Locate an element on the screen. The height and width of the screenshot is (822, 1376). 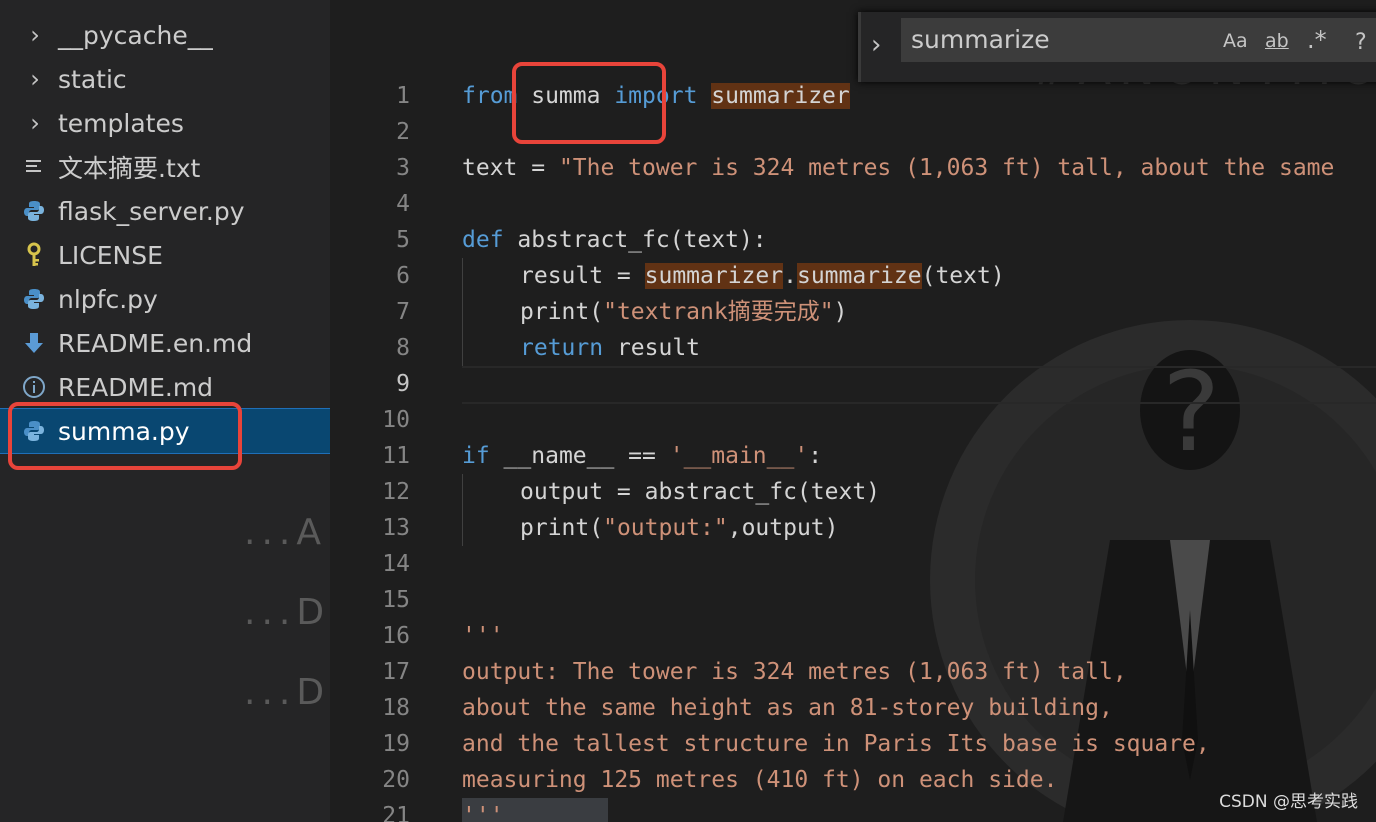
line-number: 14 is located at coordinates (396, 564).